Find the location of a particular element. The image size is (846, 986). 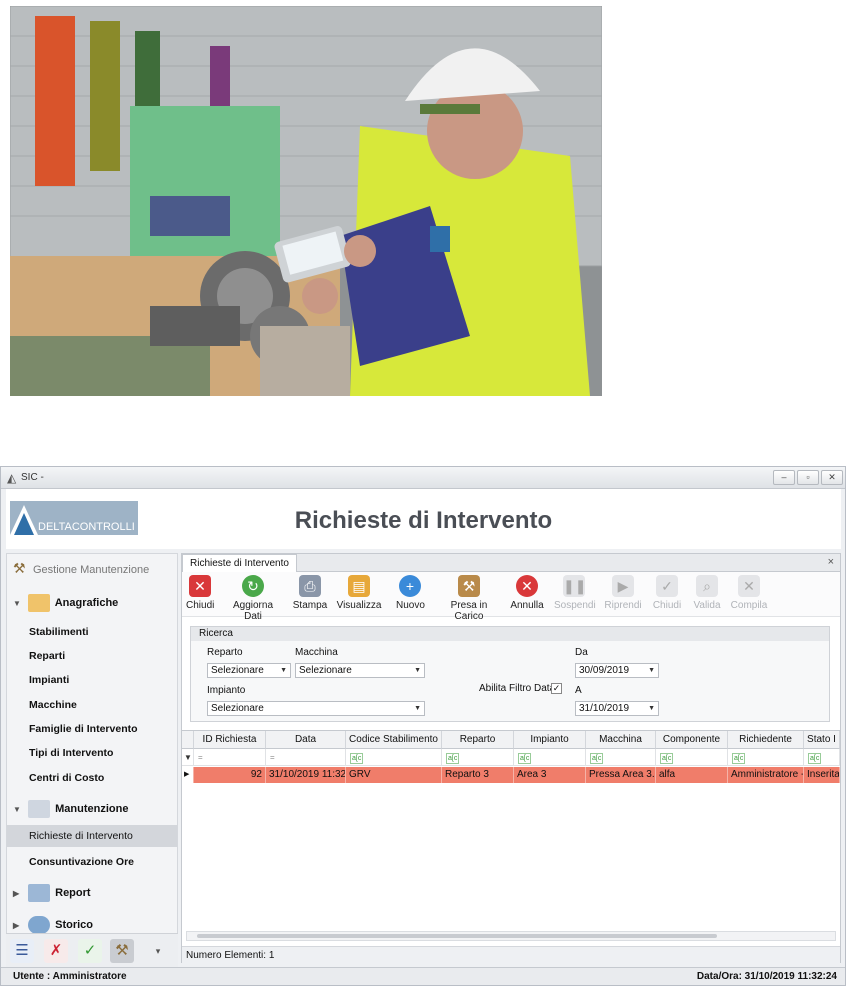

da-label: Da is located at coordinates (581, 652).